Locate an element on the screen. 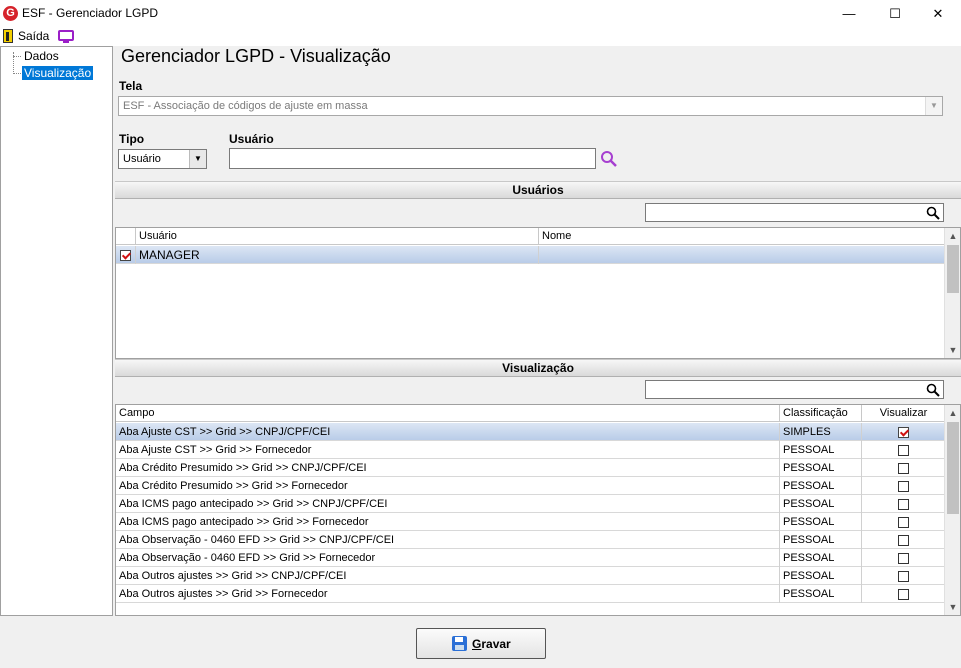 Image resolution: width=961 pixels, height=668 pixels. row-checkbox is located at coordinates (125, 255).